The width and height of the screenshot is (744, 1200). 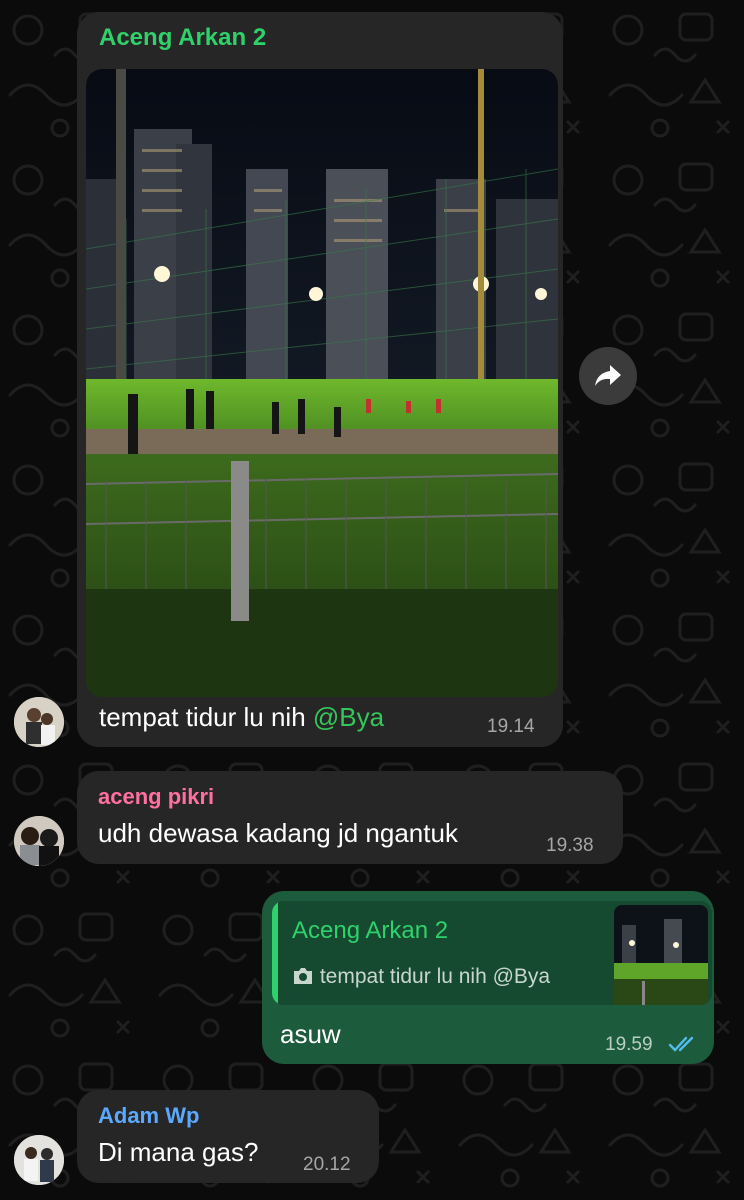 I want to click on camera-icon, so click(x=303, y=976).